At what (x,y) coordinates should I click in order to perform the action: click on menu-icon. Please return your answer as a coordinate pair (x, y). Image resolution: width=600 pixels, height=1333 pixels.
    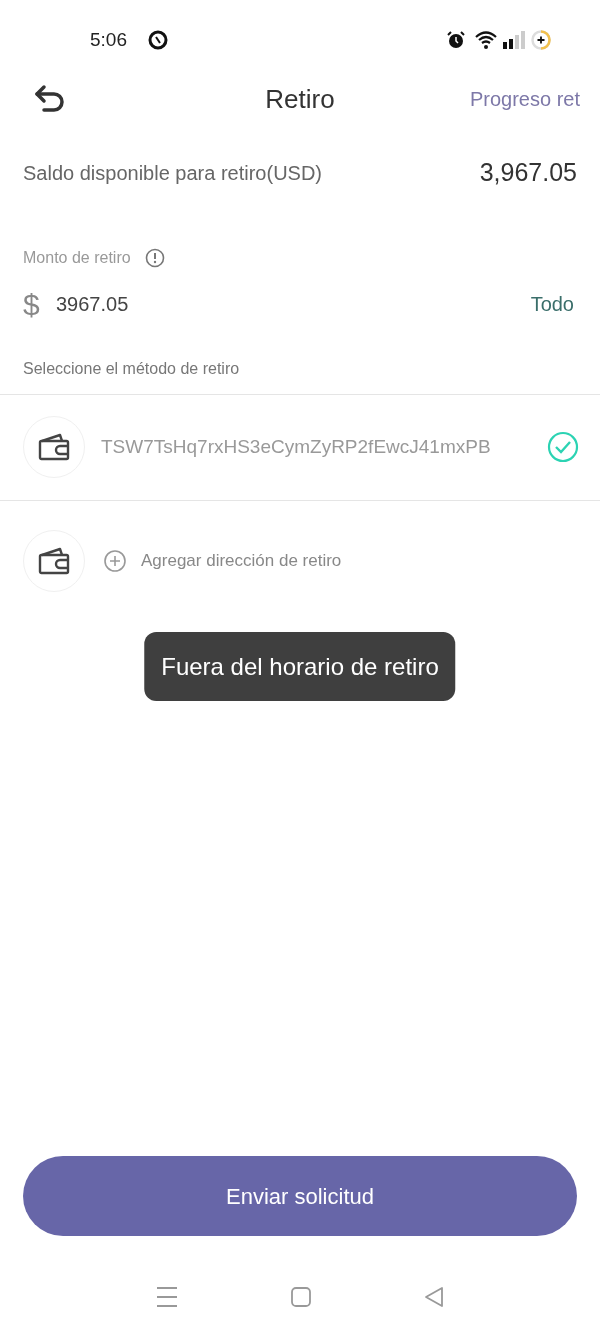
    Looking at the image, I should click on (167, 1296).